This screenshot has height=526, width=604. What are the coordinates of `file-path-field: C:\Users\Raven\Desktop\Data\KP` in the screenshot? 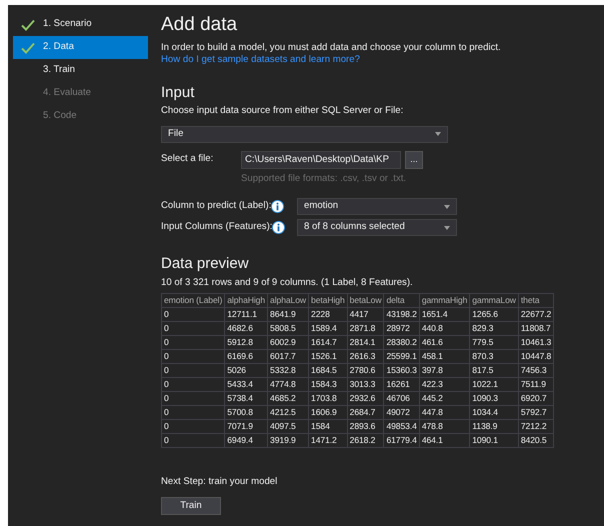 It's located at (321, 159).